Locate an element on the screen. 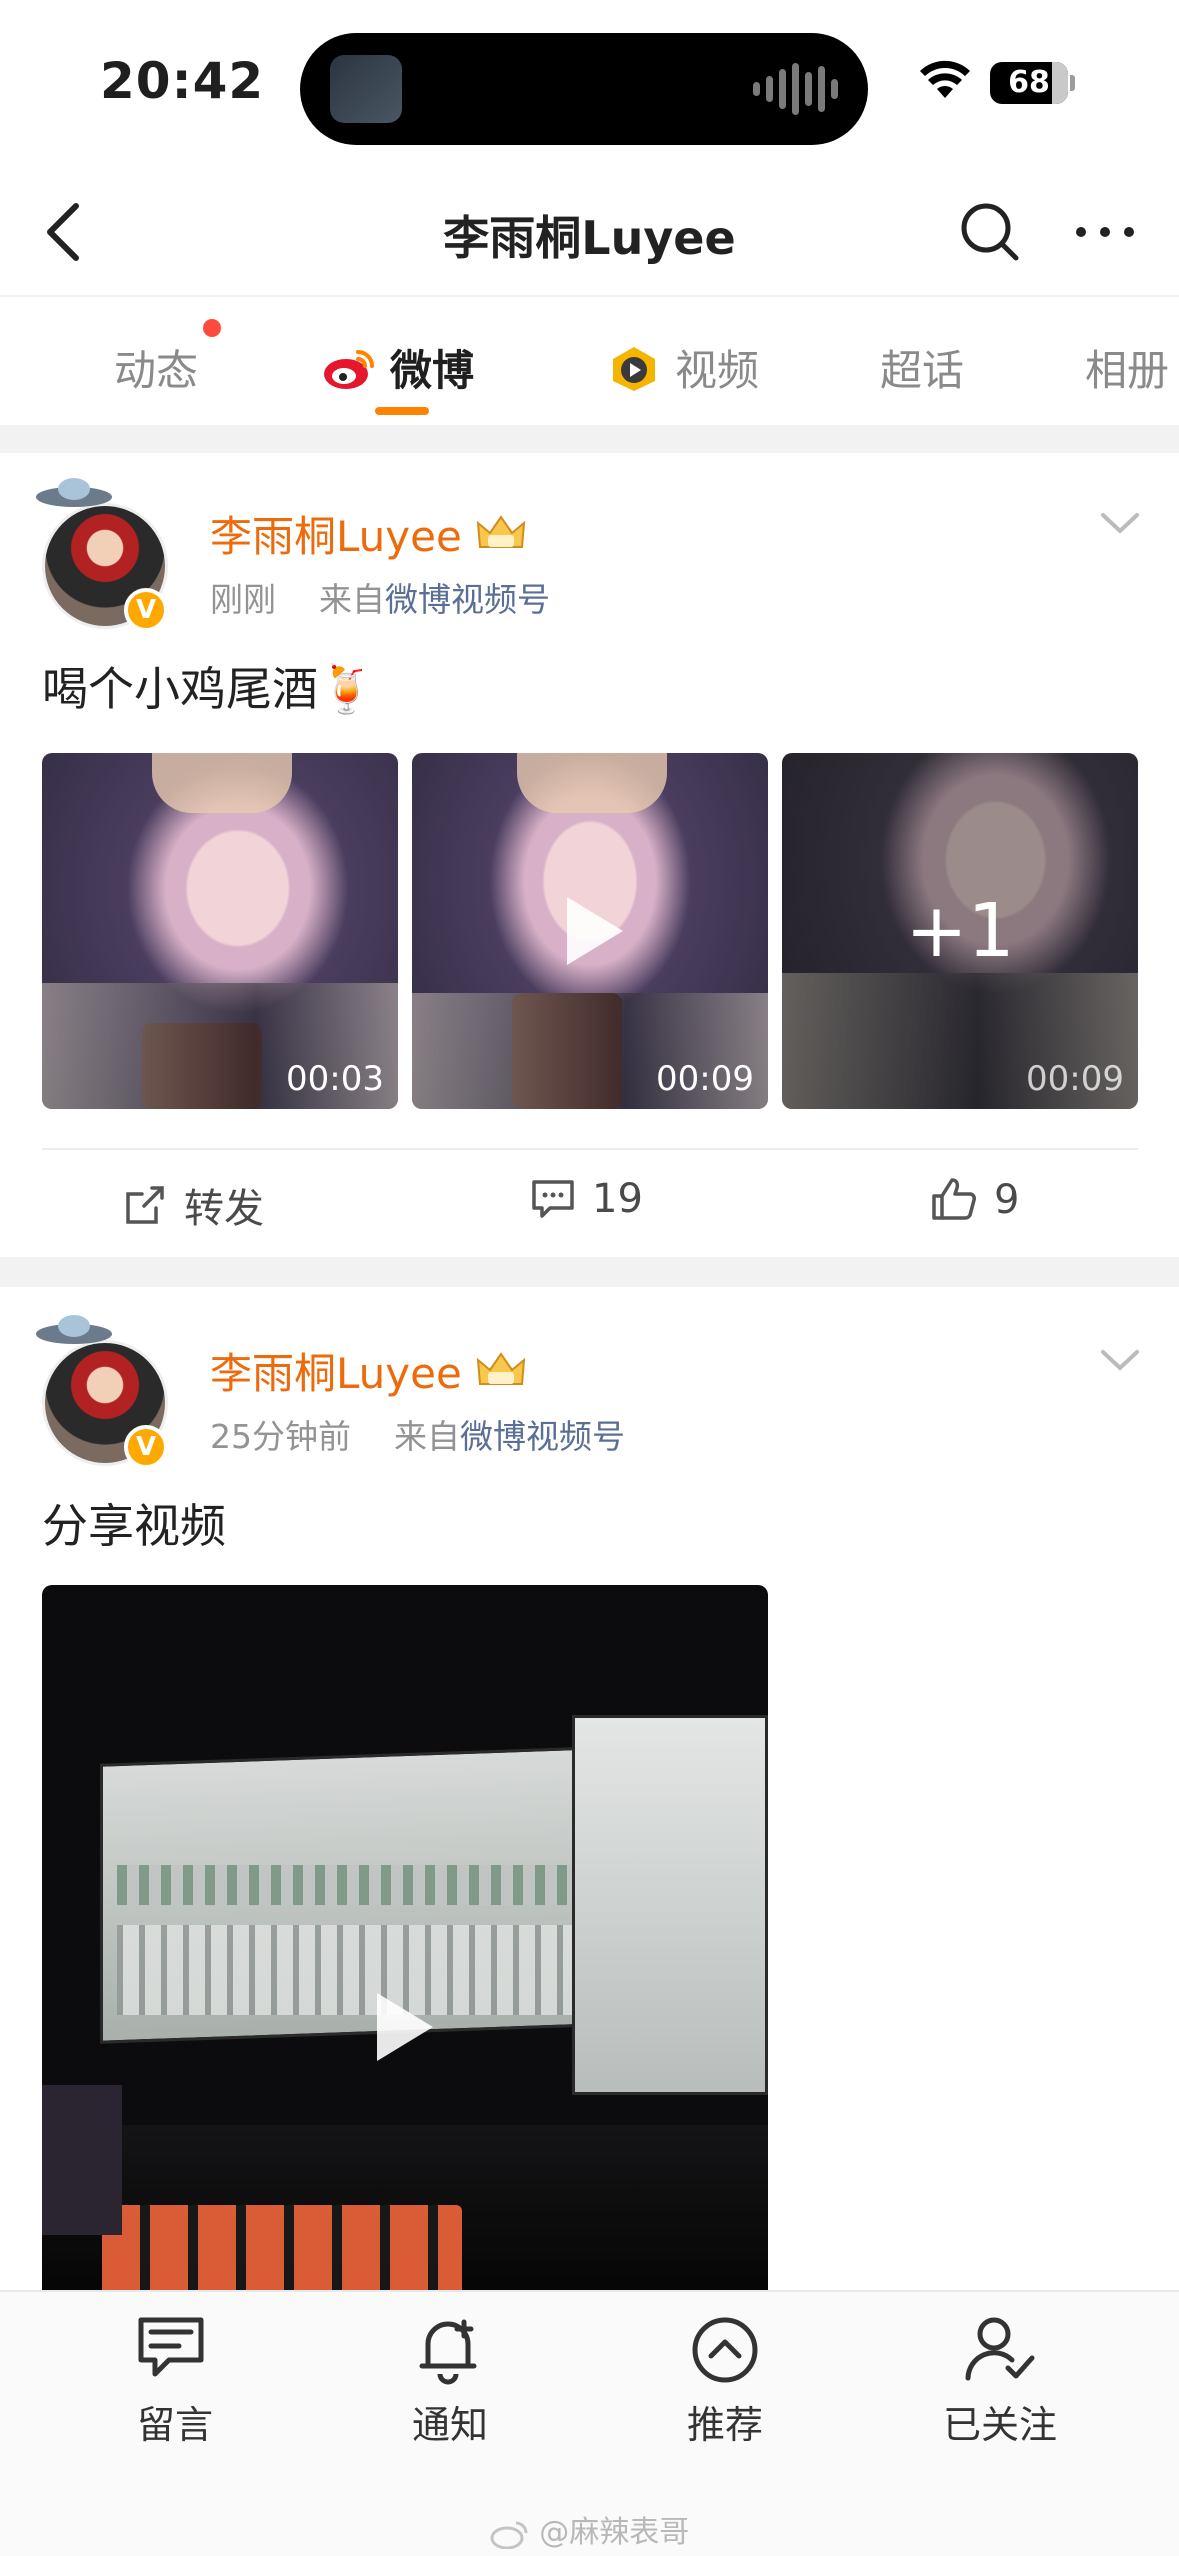 This screenshot has height=2556, width=1179. video-duration: 00:03 is located at coordinates (335, 1079).